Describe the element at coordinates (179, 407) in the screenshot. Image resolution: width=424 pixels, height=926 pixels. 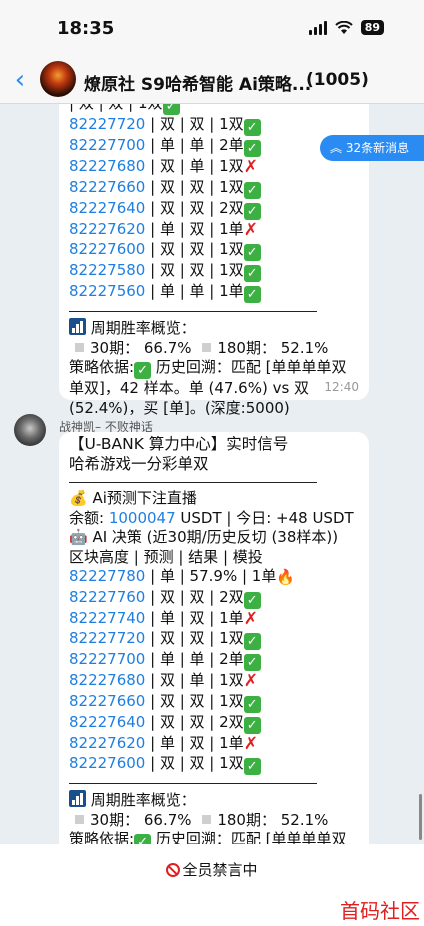
I see `strategy-line: (52.4%)，买 [单]。(深度:5000)` at that location.